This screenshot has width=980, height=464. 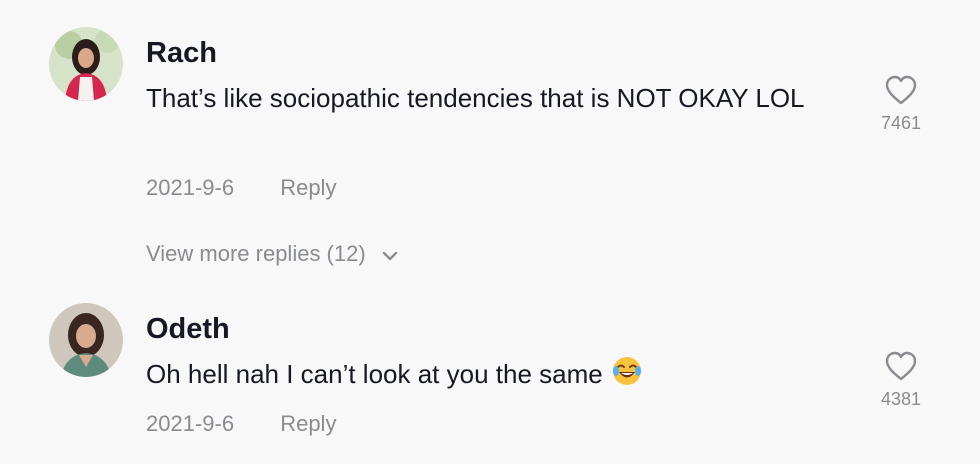 I want to click on like-button: 7461, so click(x=901, y=104).